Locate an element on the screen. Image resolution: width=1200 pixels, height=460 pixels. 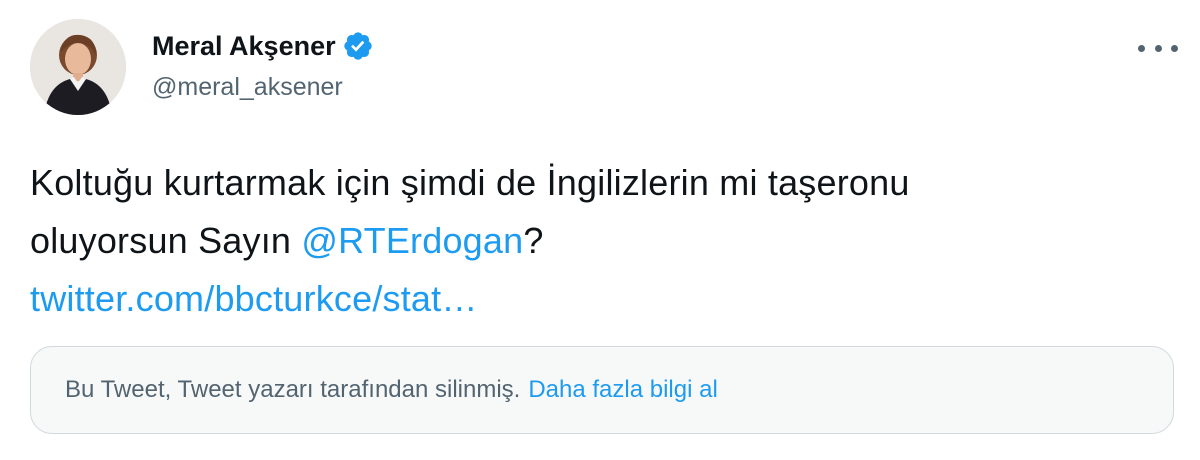
author-name-row: Meral Akşener is located at coordinates (263, 46).